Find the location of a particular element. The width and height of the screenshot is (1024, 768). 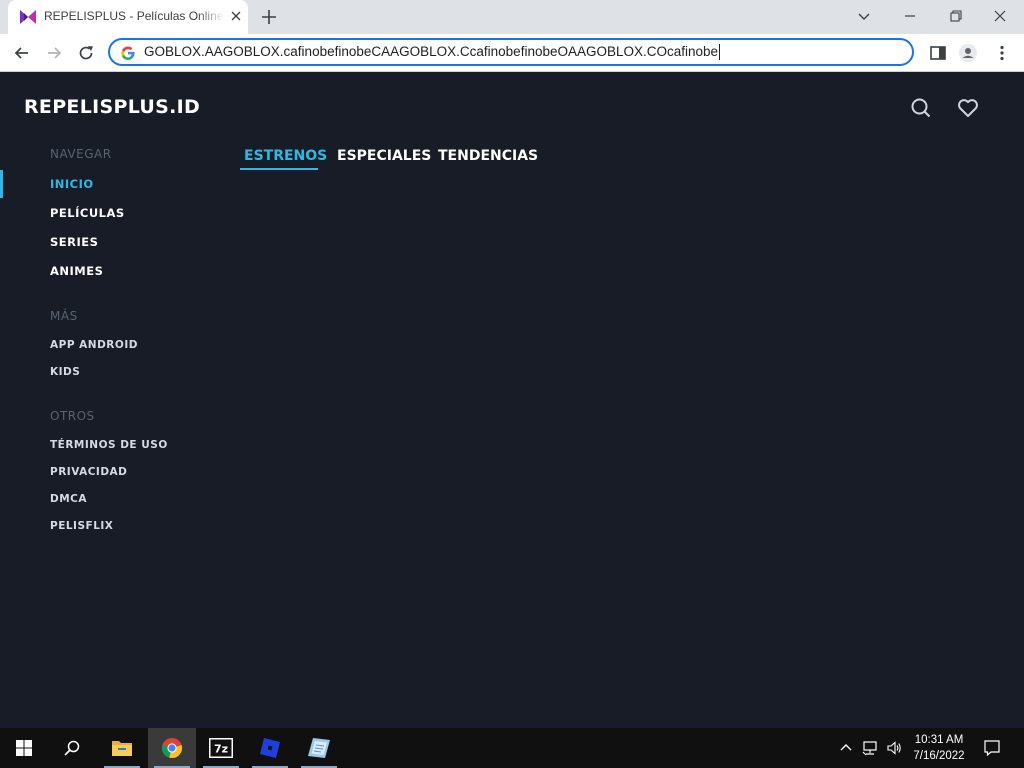

tab-estrenos: ESTRENOS is located at coordinates (285, 156).